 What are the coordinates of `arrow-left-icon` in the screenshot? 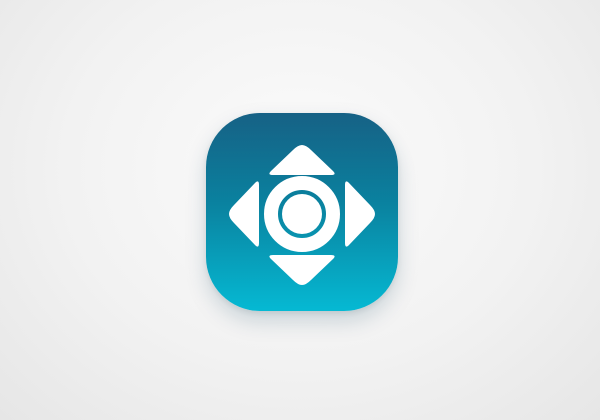 It's located at (244, 214).